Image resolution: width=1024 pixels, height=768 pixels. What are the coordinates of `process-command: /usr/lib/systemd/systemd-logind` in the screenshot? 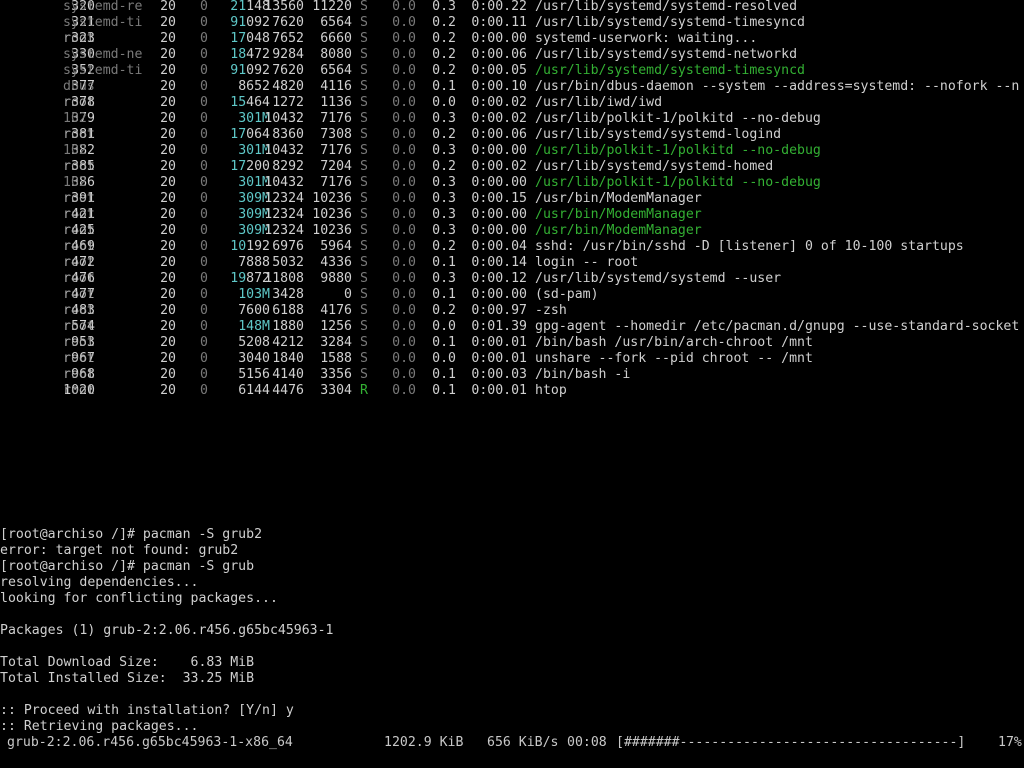 It's located at (658, 134).